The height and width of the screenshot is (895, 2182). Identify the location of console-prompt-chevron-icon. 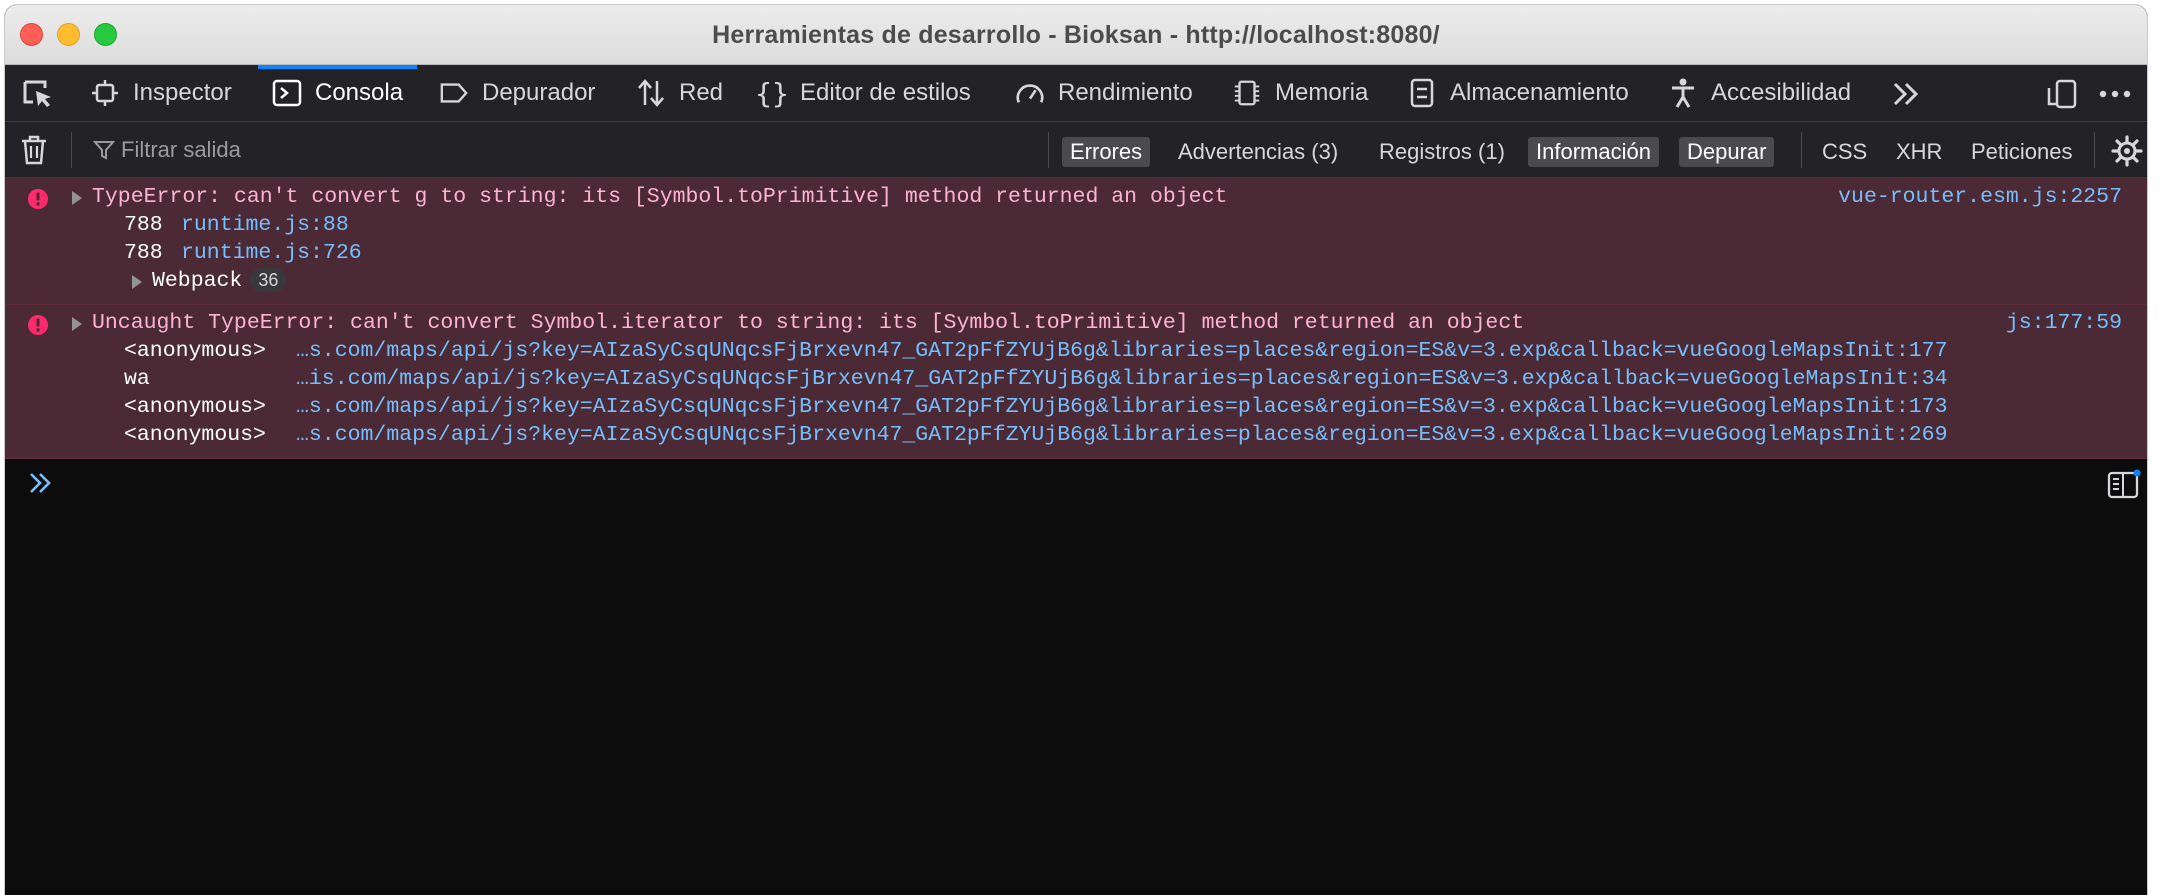
(40, 483).